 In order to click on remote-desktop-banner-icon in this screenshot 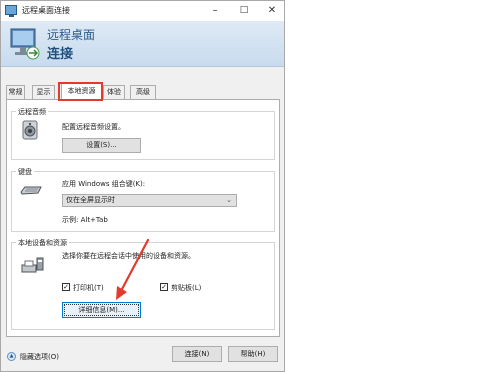, I will do `click(25, 44)`.